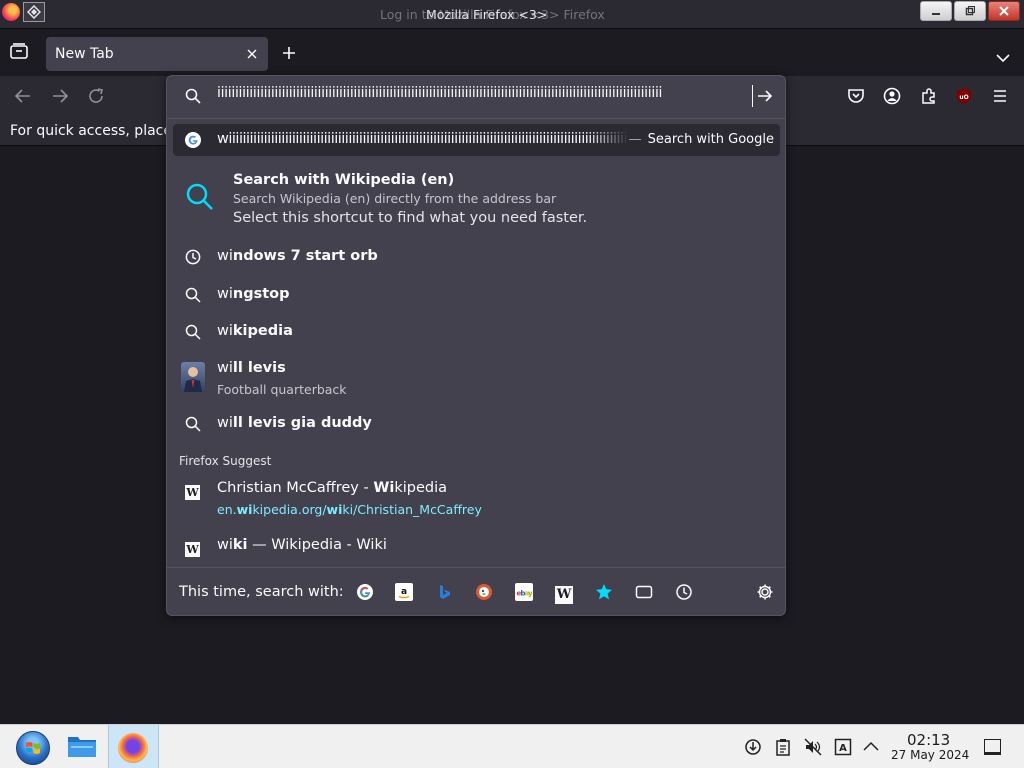  Describe the element at coordinates (60, 96) in the screenshot. I see `forward-arrow-icon` at that location.